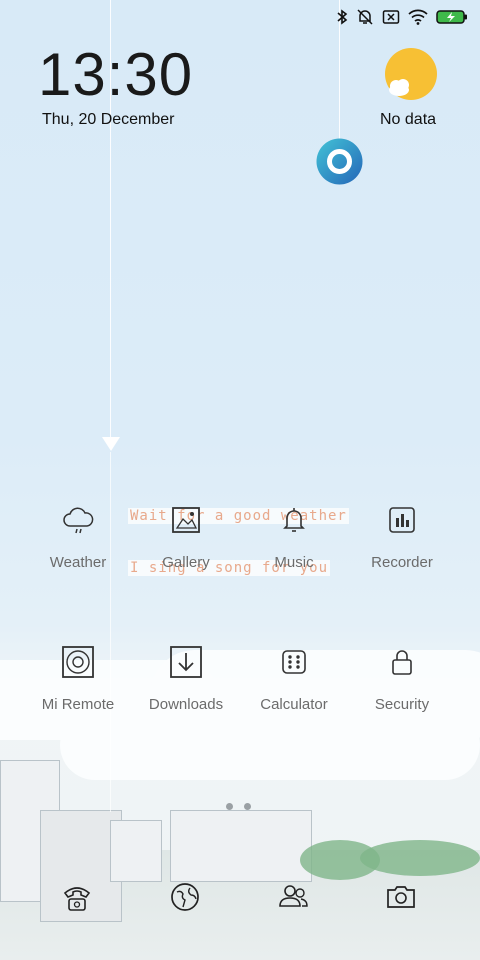  What do you see at coordinates (238, 806) in the screenshot?
I see `page-indicator` at bounding box center [238, 806].